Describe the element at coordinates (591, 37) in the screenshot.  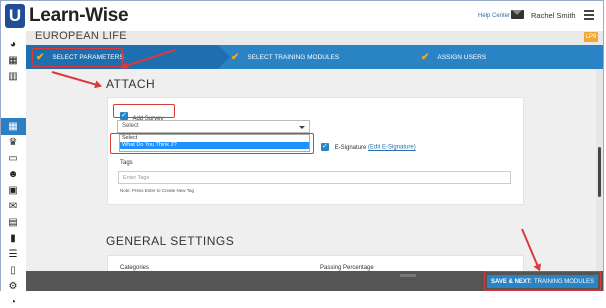
I see `page-badge: LP9` at that location.